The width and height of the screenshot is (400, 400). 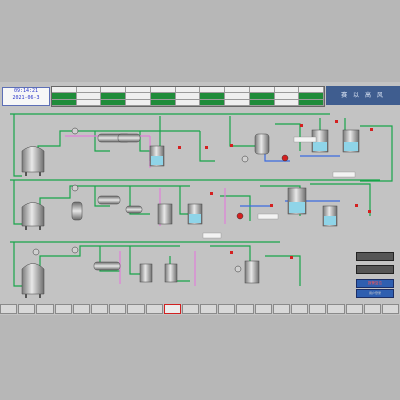 I want to click on screen-tab-bar, so click(x=200, y=309).